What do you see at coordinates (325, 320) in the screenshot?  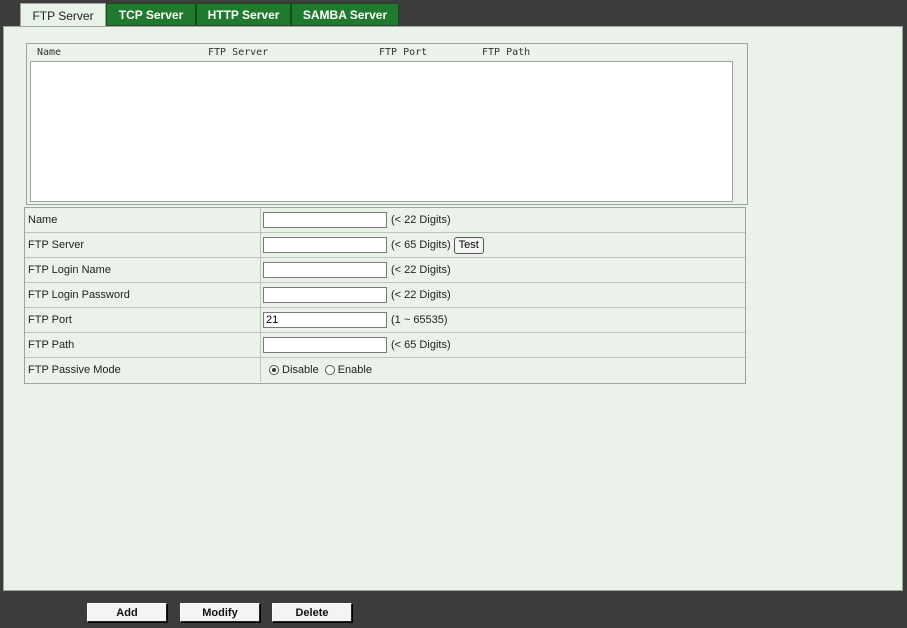 I see `ftp-port-input` at bounding box center [325, 320].